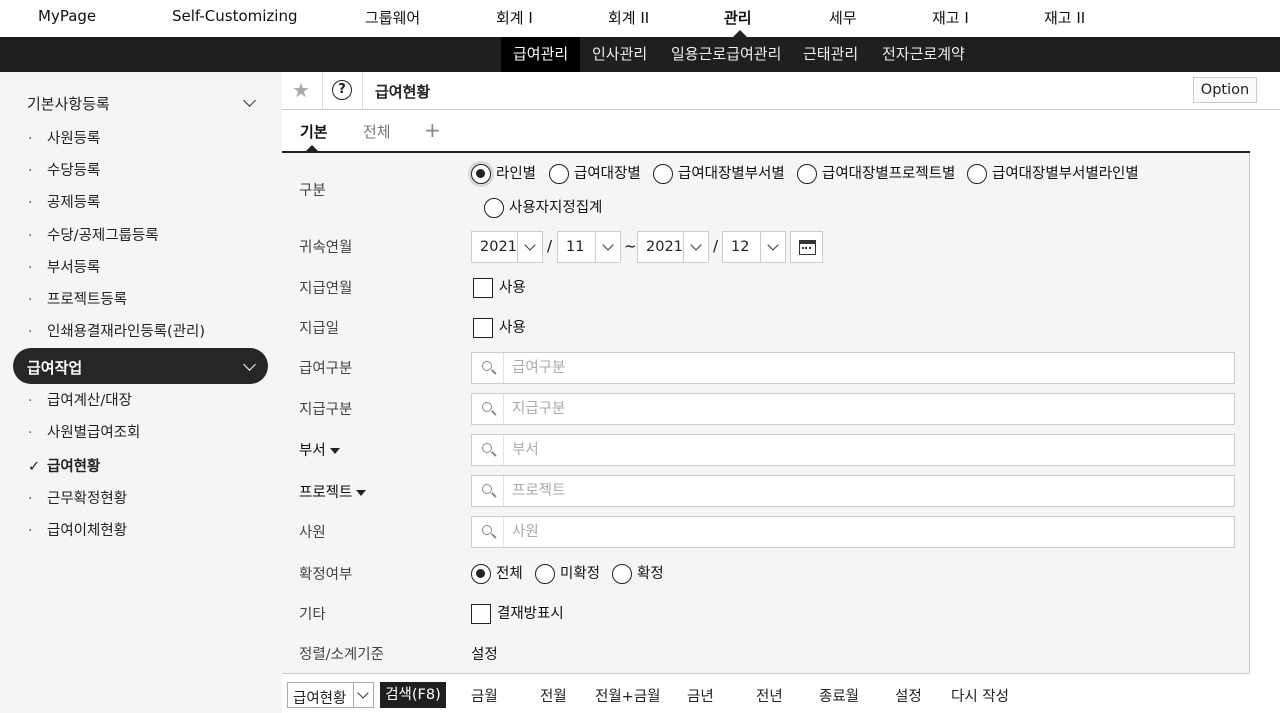 The width and height of the screenshot is (1280, 713). What do you see at coordinates (314, 131) in the screenshot?
I see `tab-basic: 기본` at bounding box center [314, 131].